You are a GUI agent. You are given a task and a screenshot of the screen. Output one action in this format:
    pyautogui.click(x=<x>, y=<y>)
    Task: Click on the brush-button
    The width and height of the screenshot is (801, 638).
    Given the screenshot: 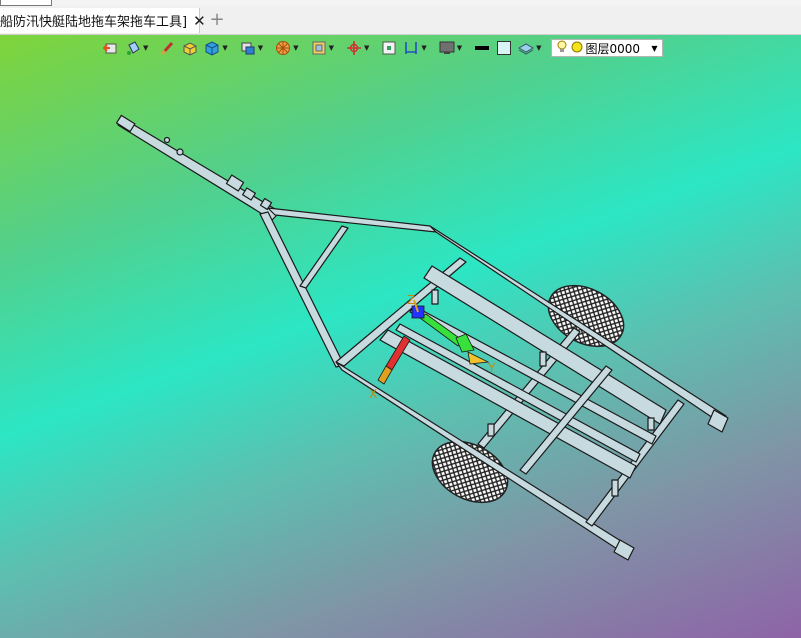 What is the action you would take?
    pyautogui.click(x=168, y=48)
    